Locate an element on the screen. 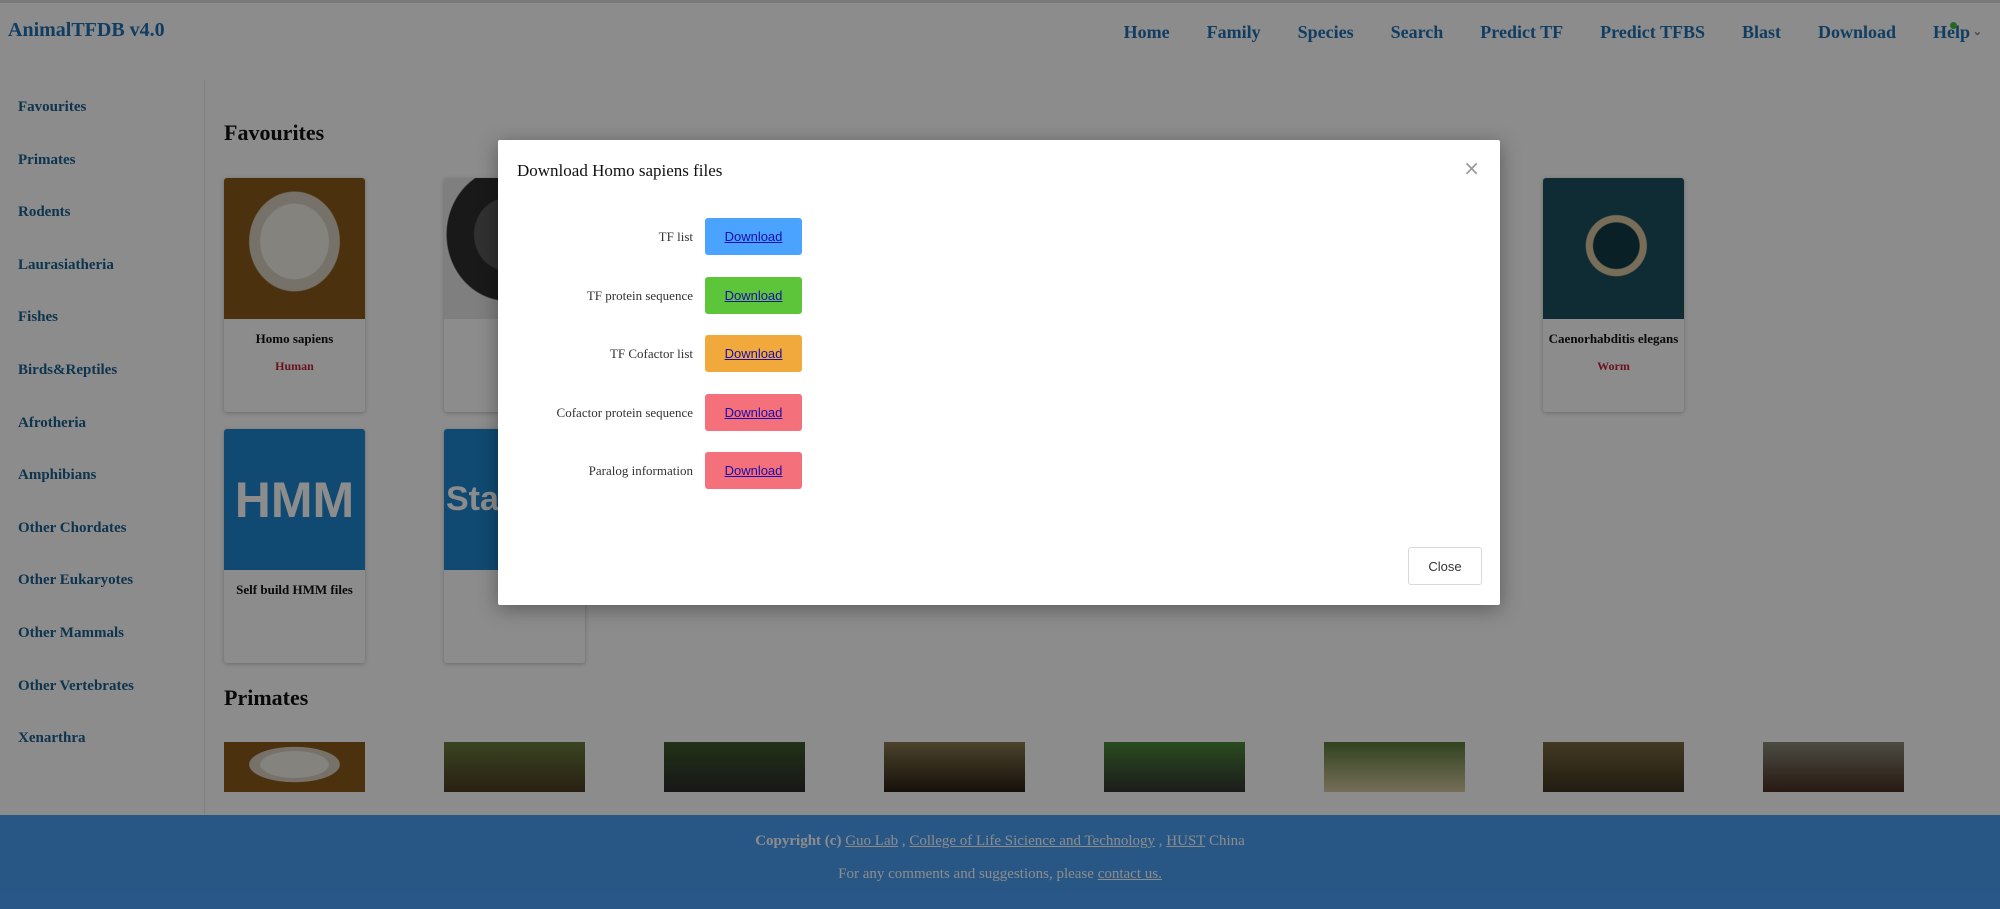 This screenshot has width=2000, height=909. download-button-paralog-information: Download is located at coordinates (753, 470).